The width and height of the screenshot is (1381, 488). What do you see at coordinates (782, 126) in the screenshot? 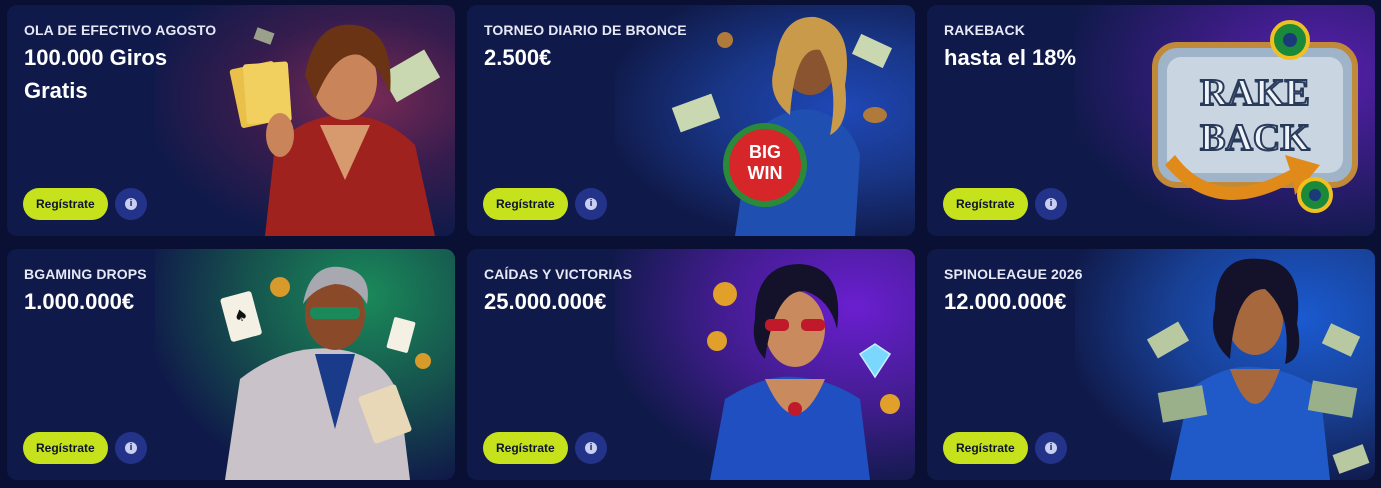
I see `woman-blue-suit-illustration: BIG WIN` at bounding box center [782, 126].